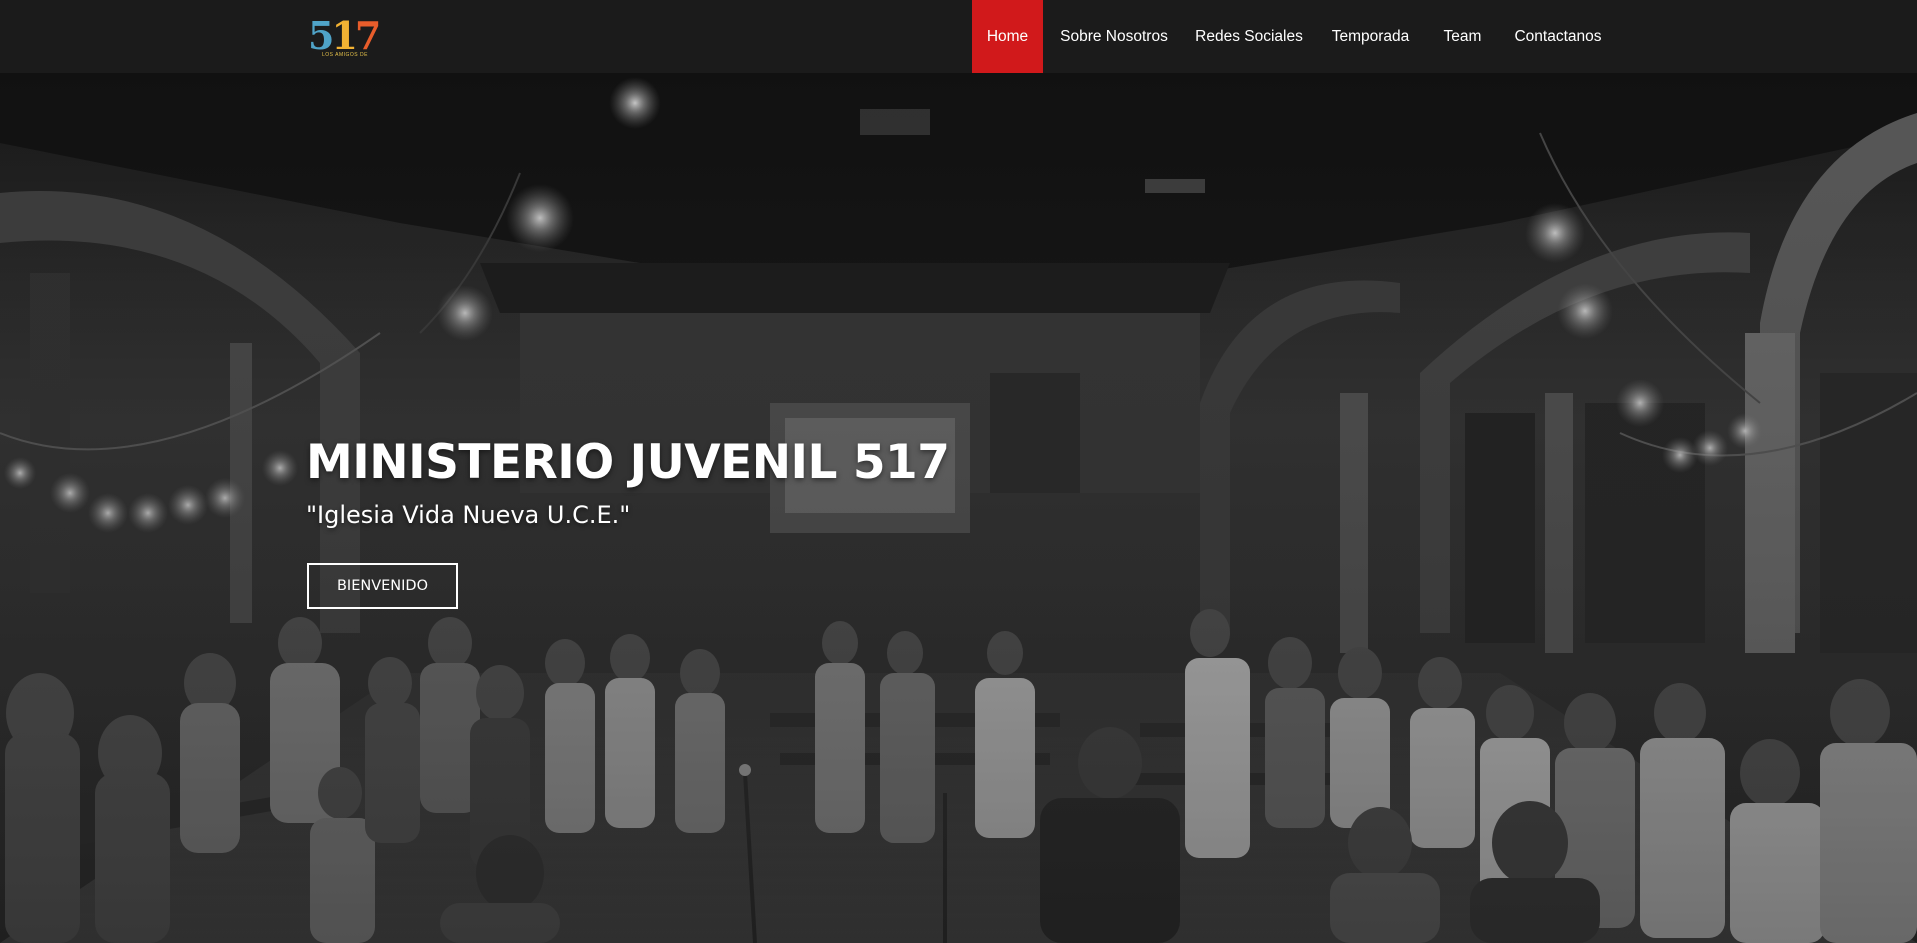 Image resolution: width=1917 pixels, height=943 pixels. Describe the element at coordinates (1249, 36) in the screenshot. I see `nav-redes-sociales: Redes Sociales` at that location.